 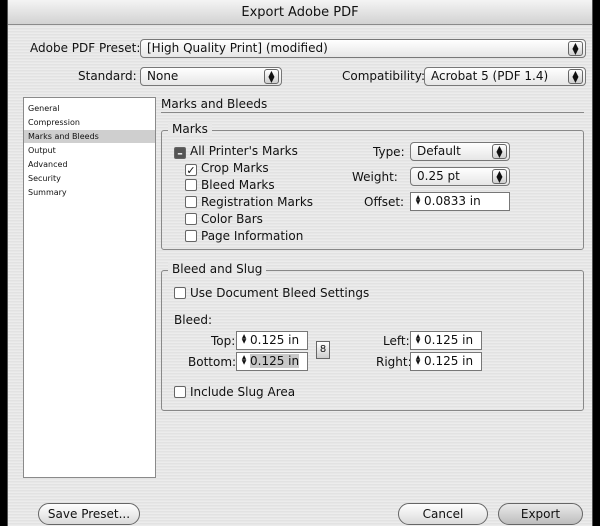 I want to click on color-bars-label: Color Bars, so click(x=232, y=219).